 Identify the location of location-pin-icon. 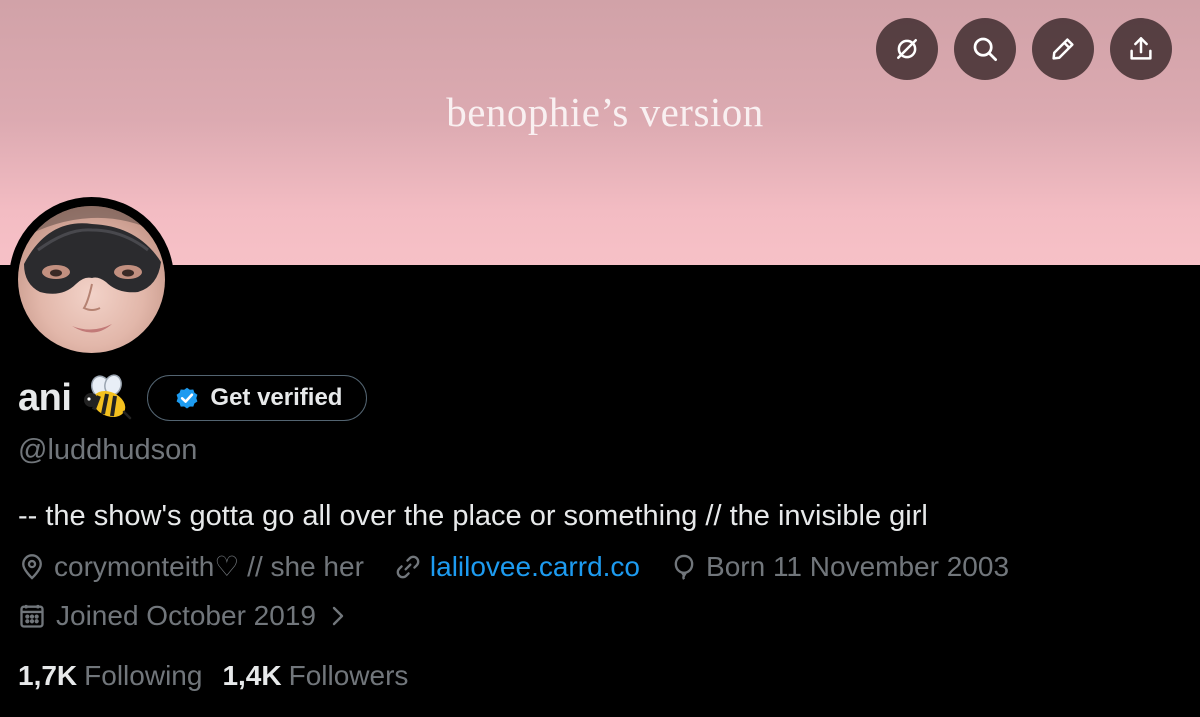
(32, 566).